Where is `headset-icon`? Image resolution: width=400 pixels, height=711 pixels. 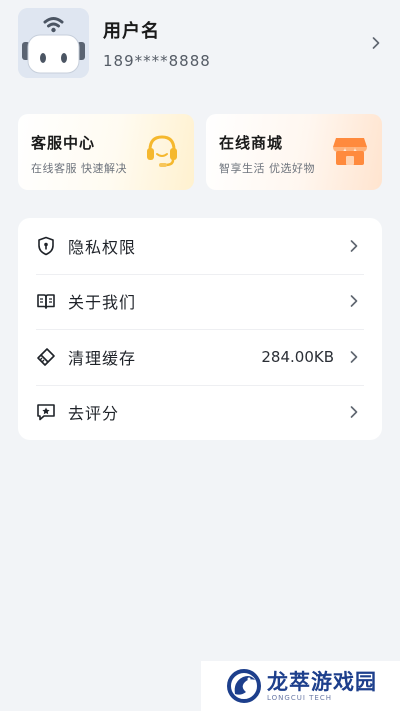
headset-icon is located at coordinates (162, 151).